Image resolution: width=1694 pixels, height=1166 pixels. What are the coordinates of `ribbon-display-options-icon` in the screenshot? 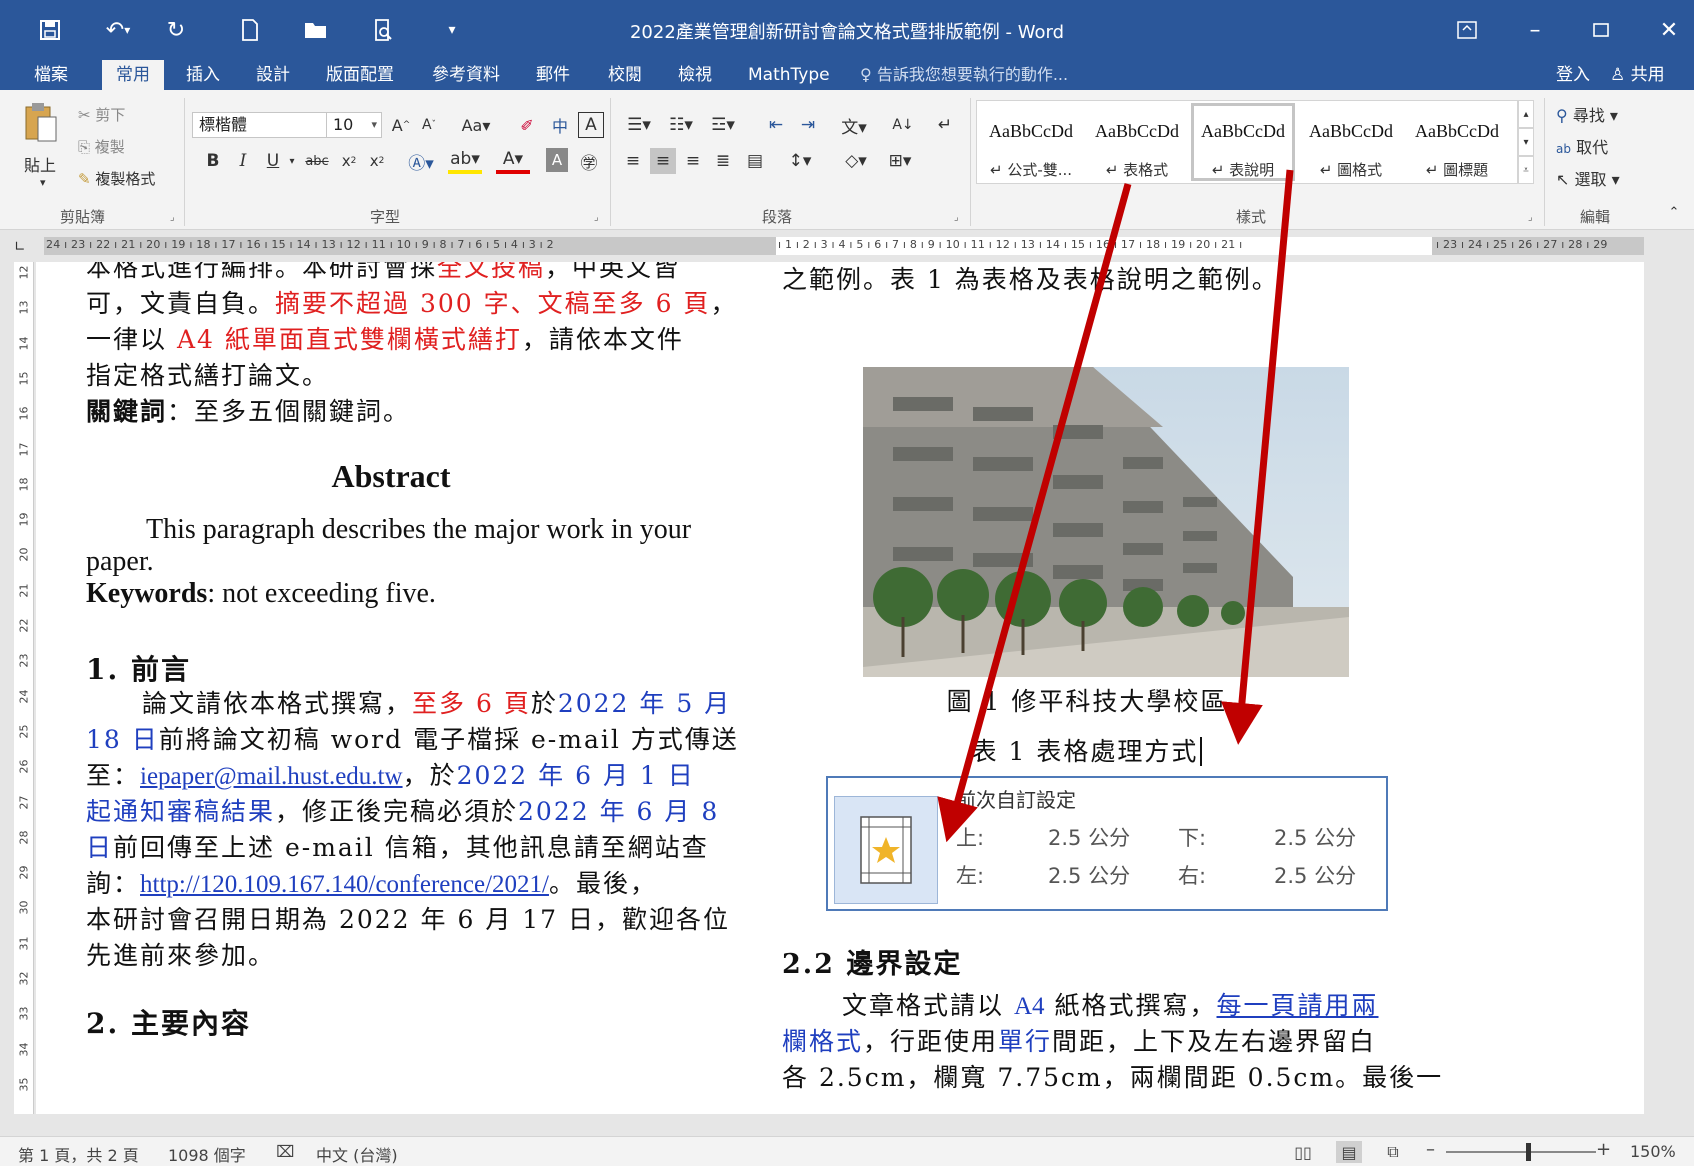 It's located at (1467, 30).